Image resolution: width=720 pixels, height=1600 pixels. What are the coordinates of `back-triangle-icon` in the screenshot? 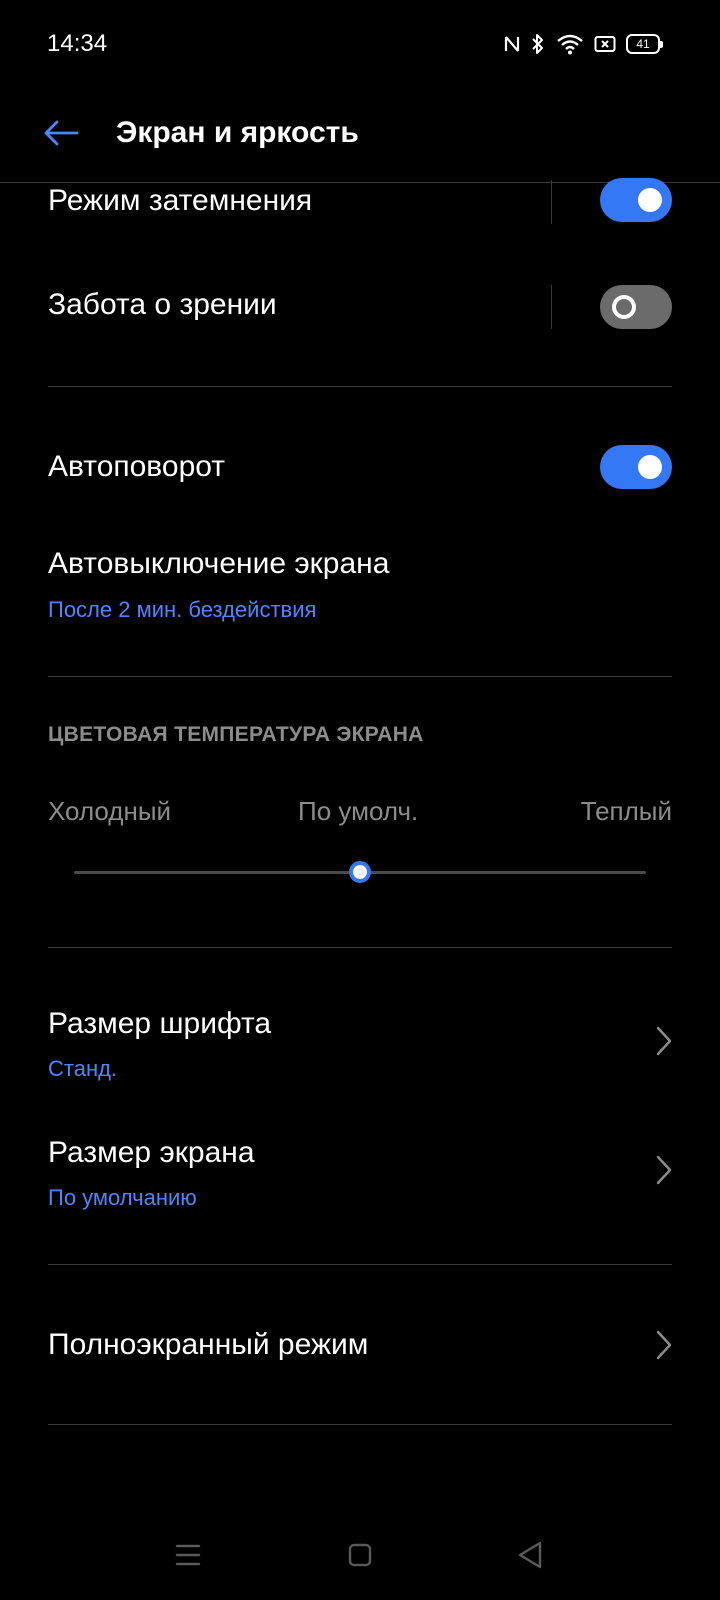 It's located at (530, 1557).